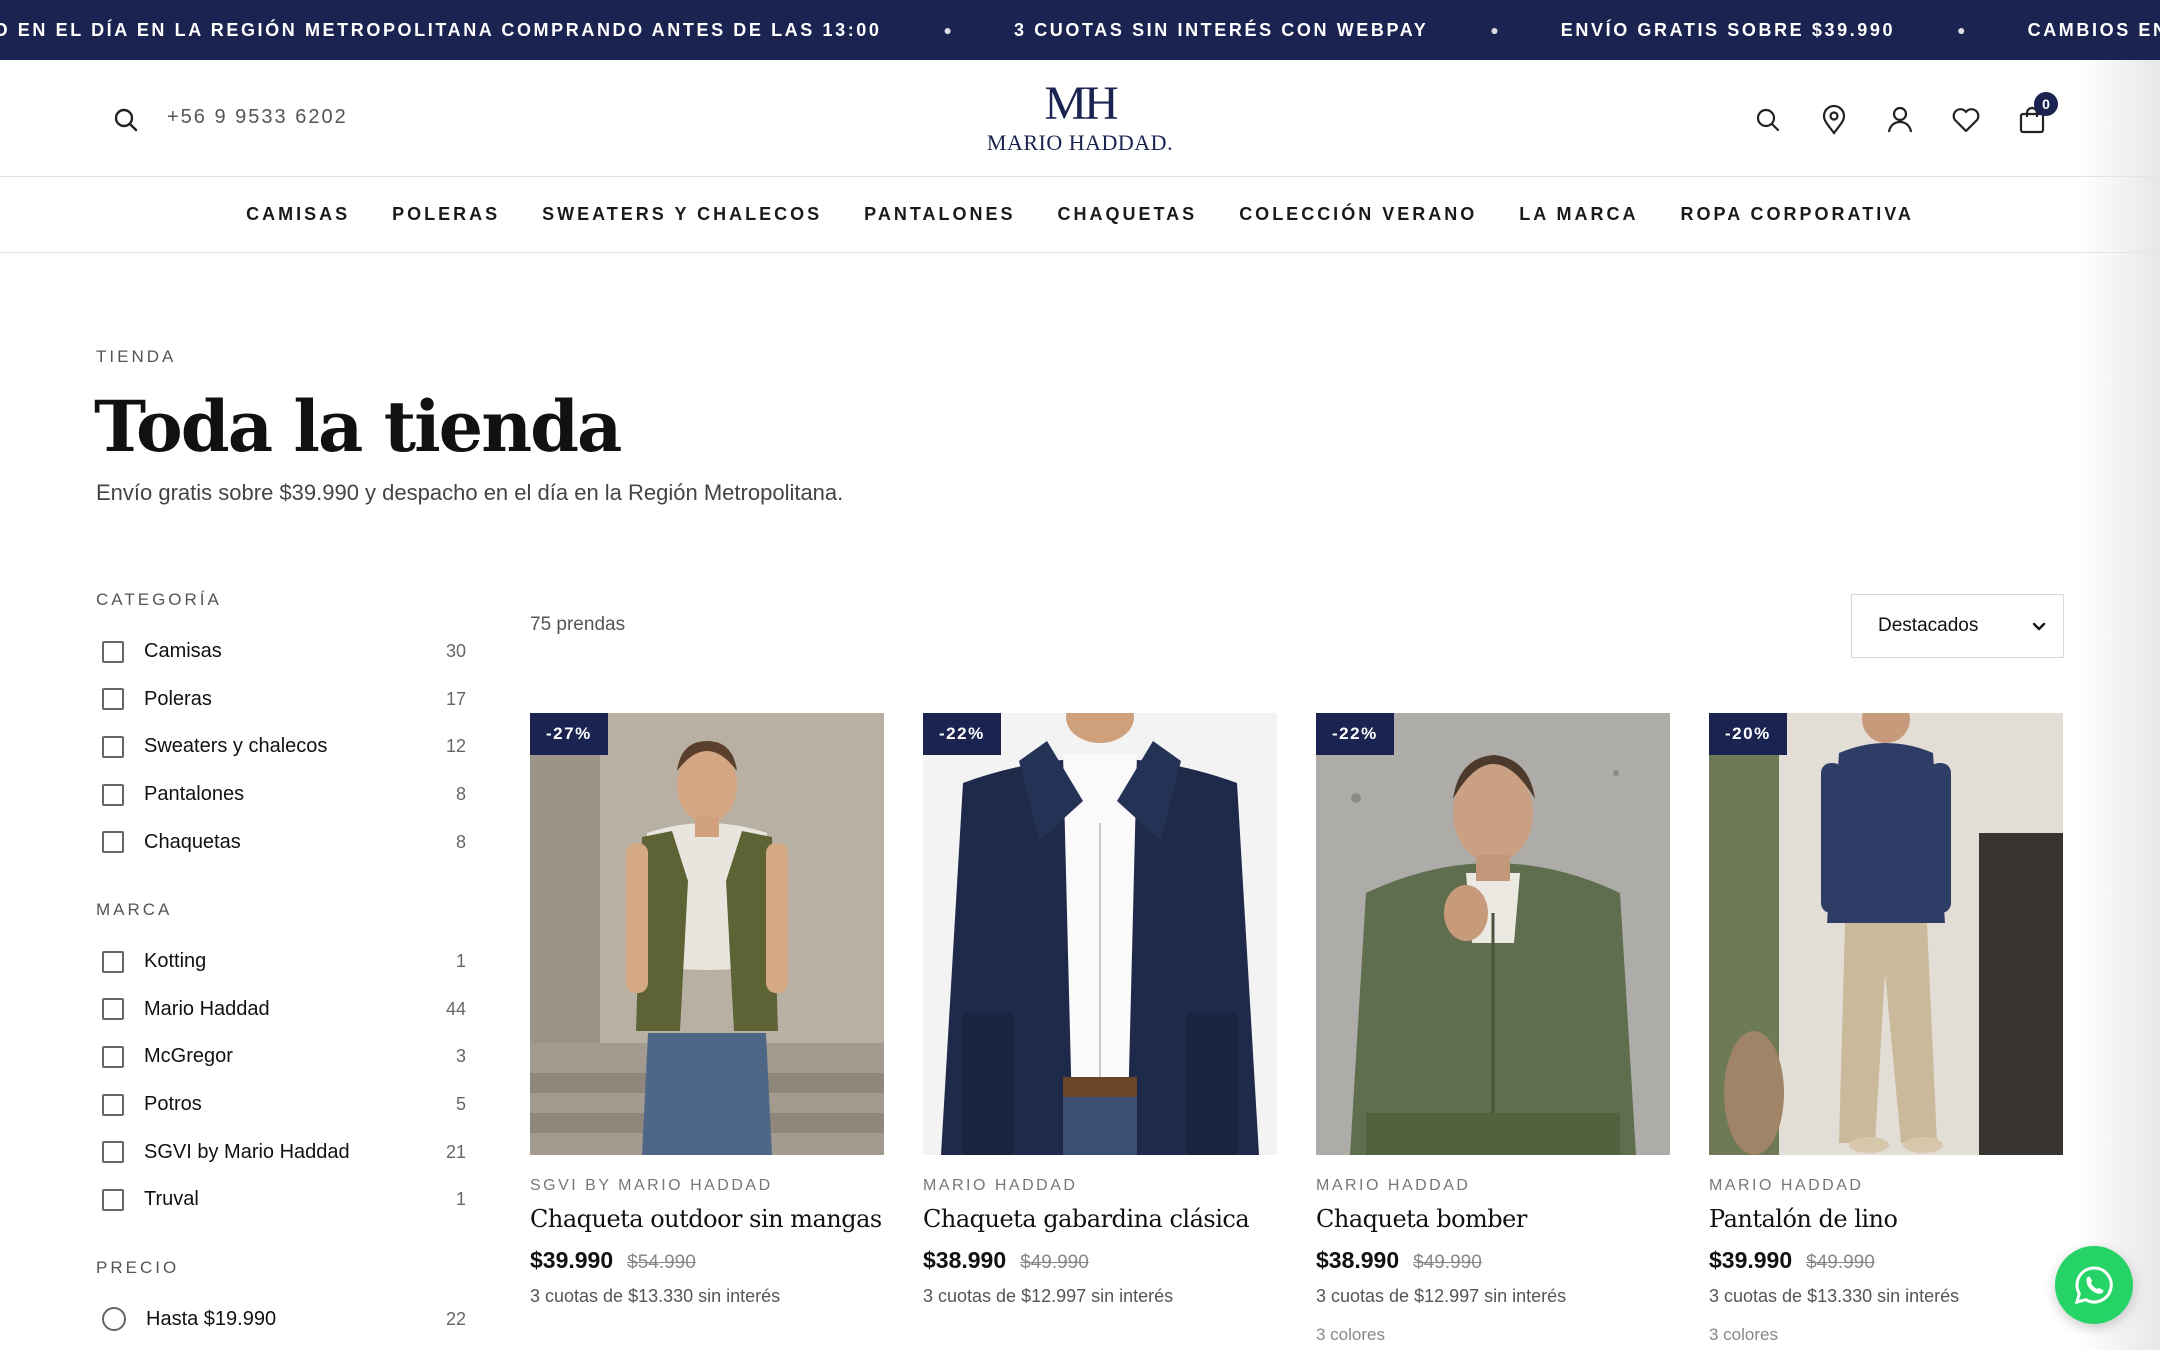 The height and width of the screenshot is (1350, 2160). What do you see at coordinates (281, 1010) in the screenshot?
I see `filter-option: Mario Haddad 44` at bounding box center [281, 1010].